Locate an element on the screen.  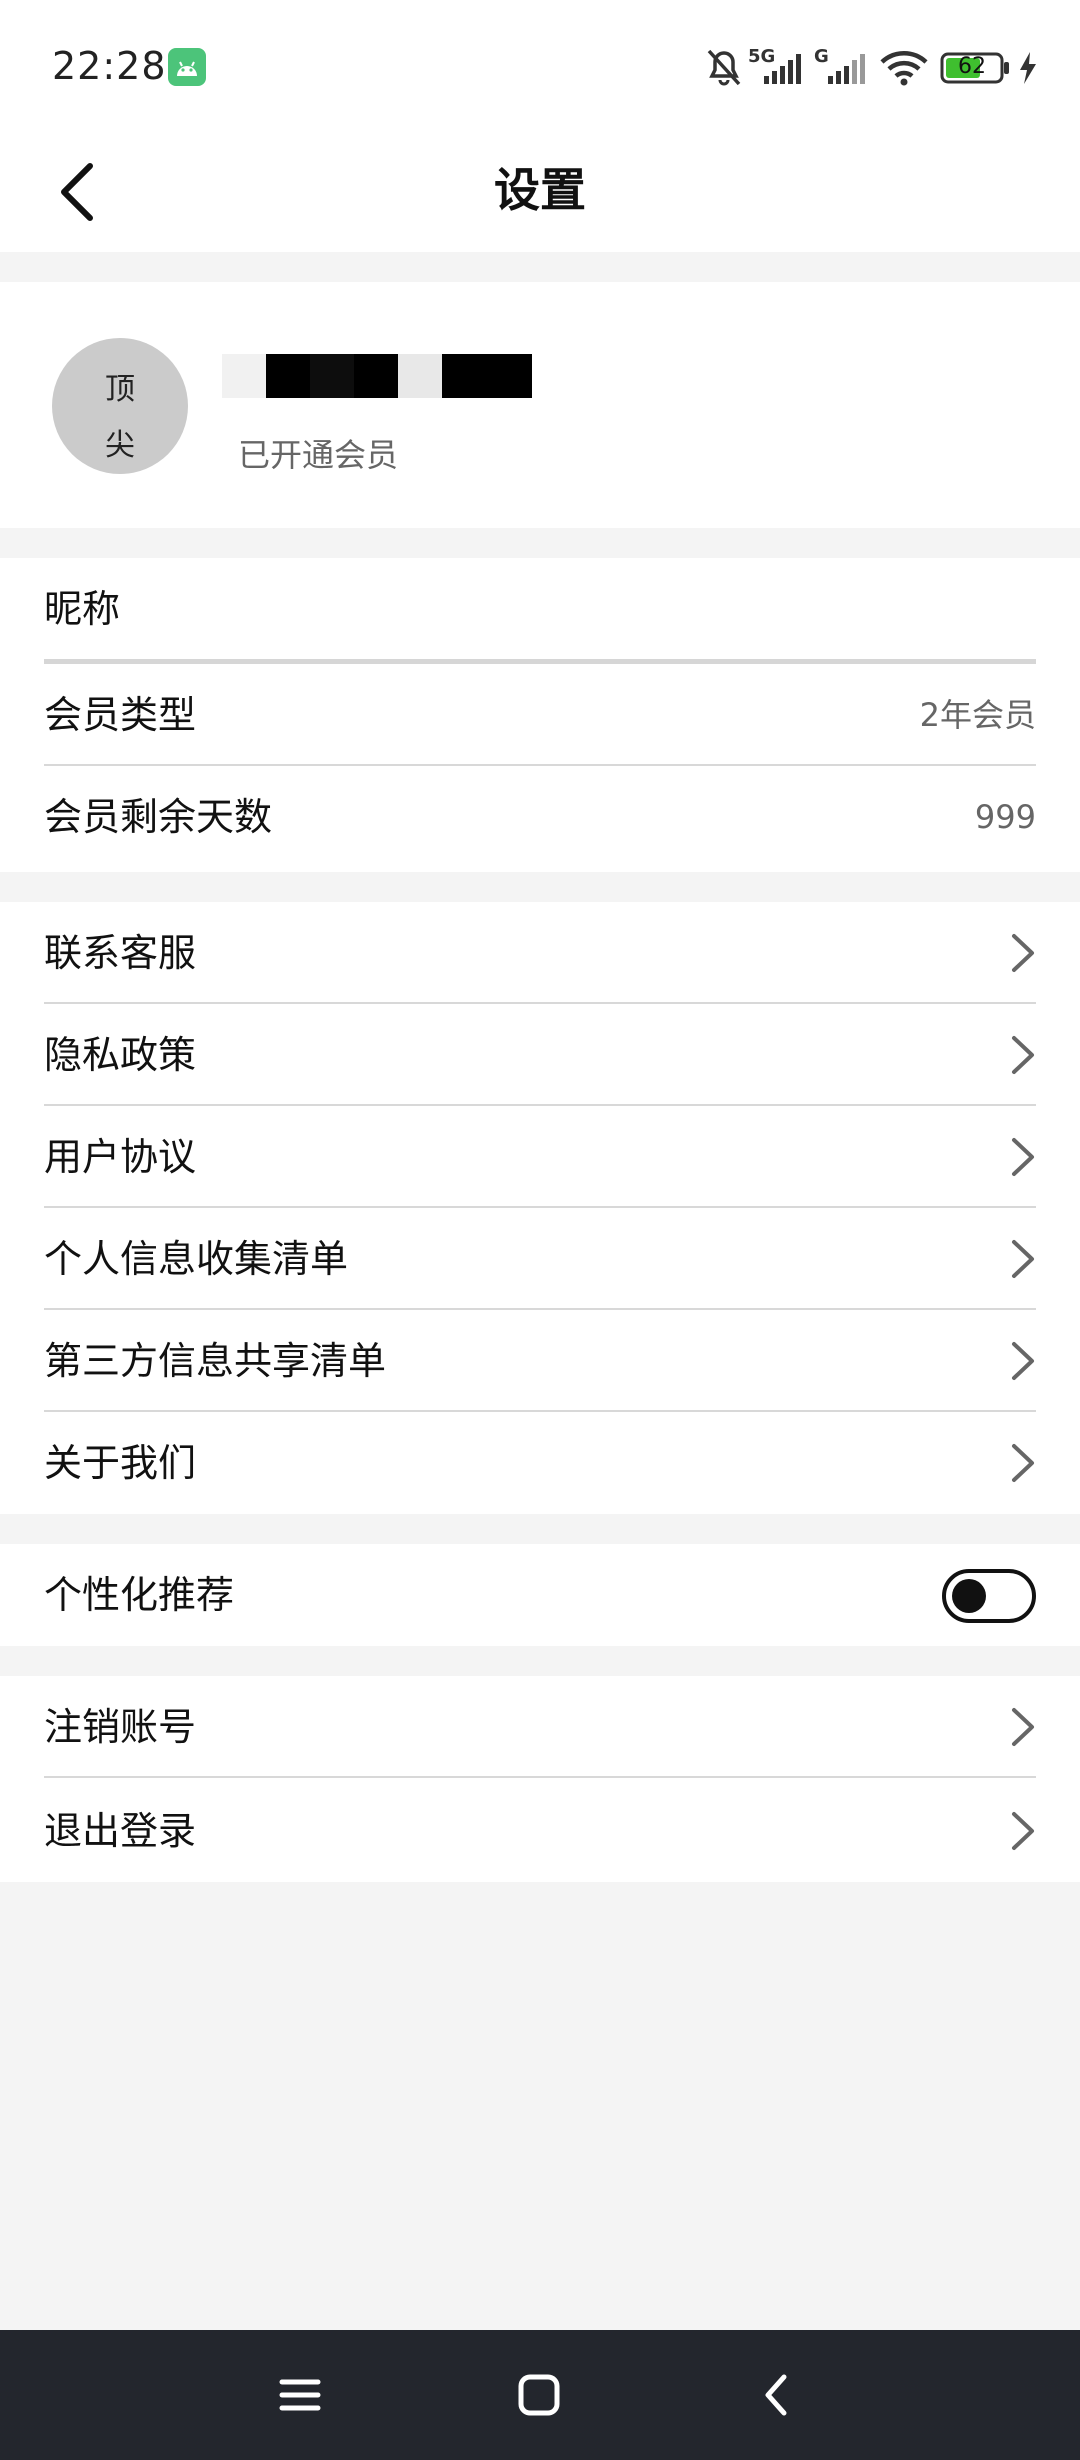
status-bar: 22:28 5G G 62 is located at coordinates (540, 66).